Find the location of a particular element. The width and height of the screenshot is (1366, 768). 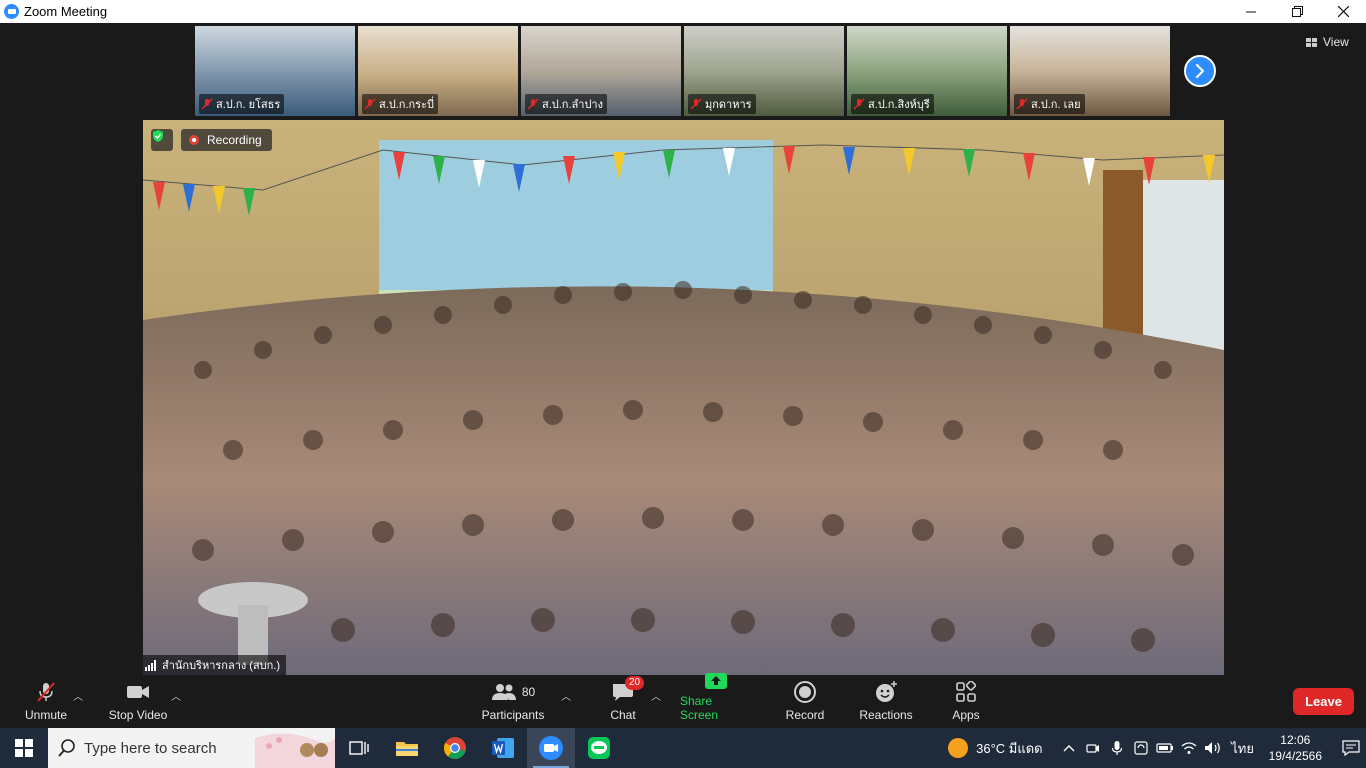

volume-tray-icon is located at coordinates (1213, 748).